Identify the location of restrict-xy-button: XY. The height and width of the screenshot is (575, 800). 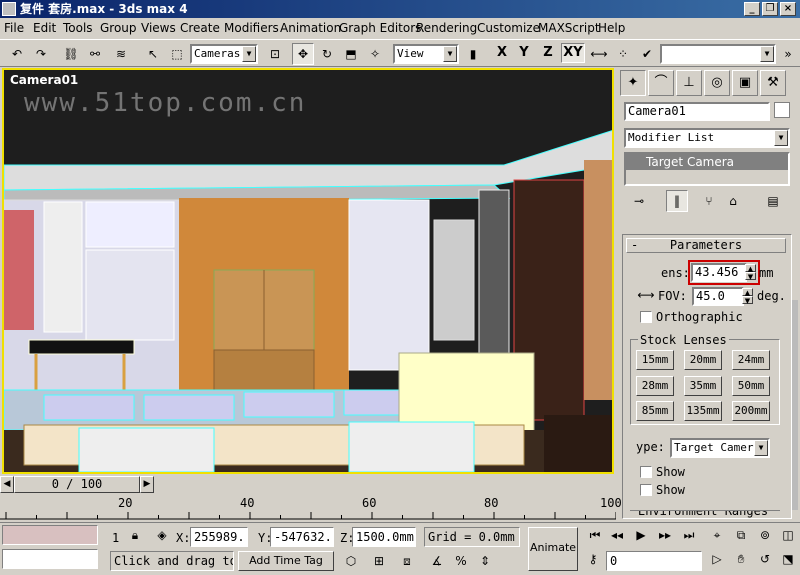
(573, 53).